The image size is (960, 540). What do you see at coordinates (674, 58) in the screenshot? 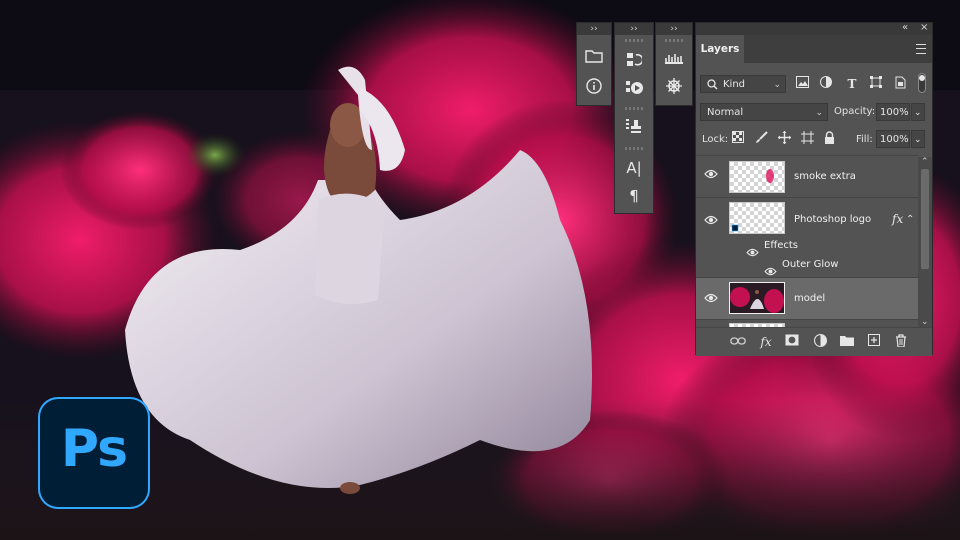
I see `brushes-icon` at bounding box center [674, 58].